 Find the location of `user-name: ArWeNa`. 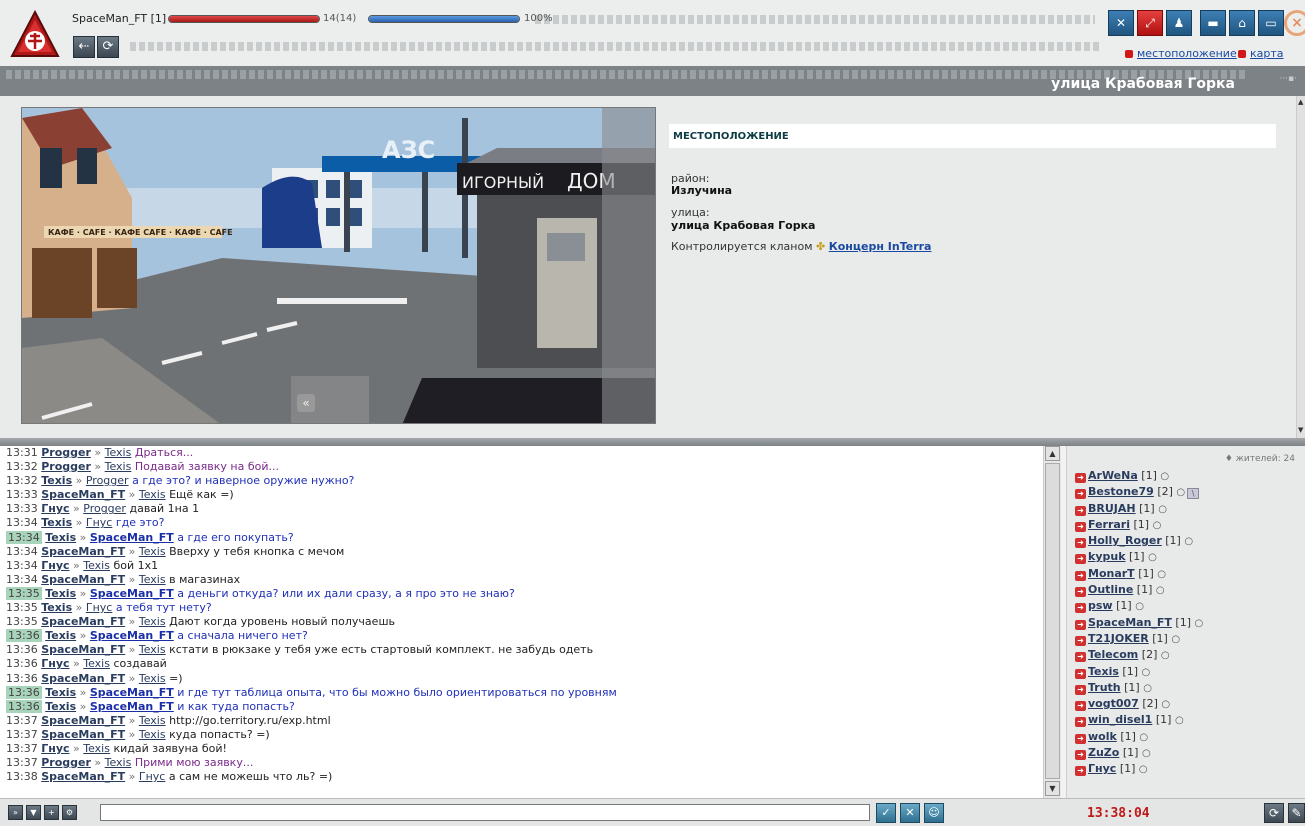

user-name: ArWeNa is located at coordinates (1113, 475).